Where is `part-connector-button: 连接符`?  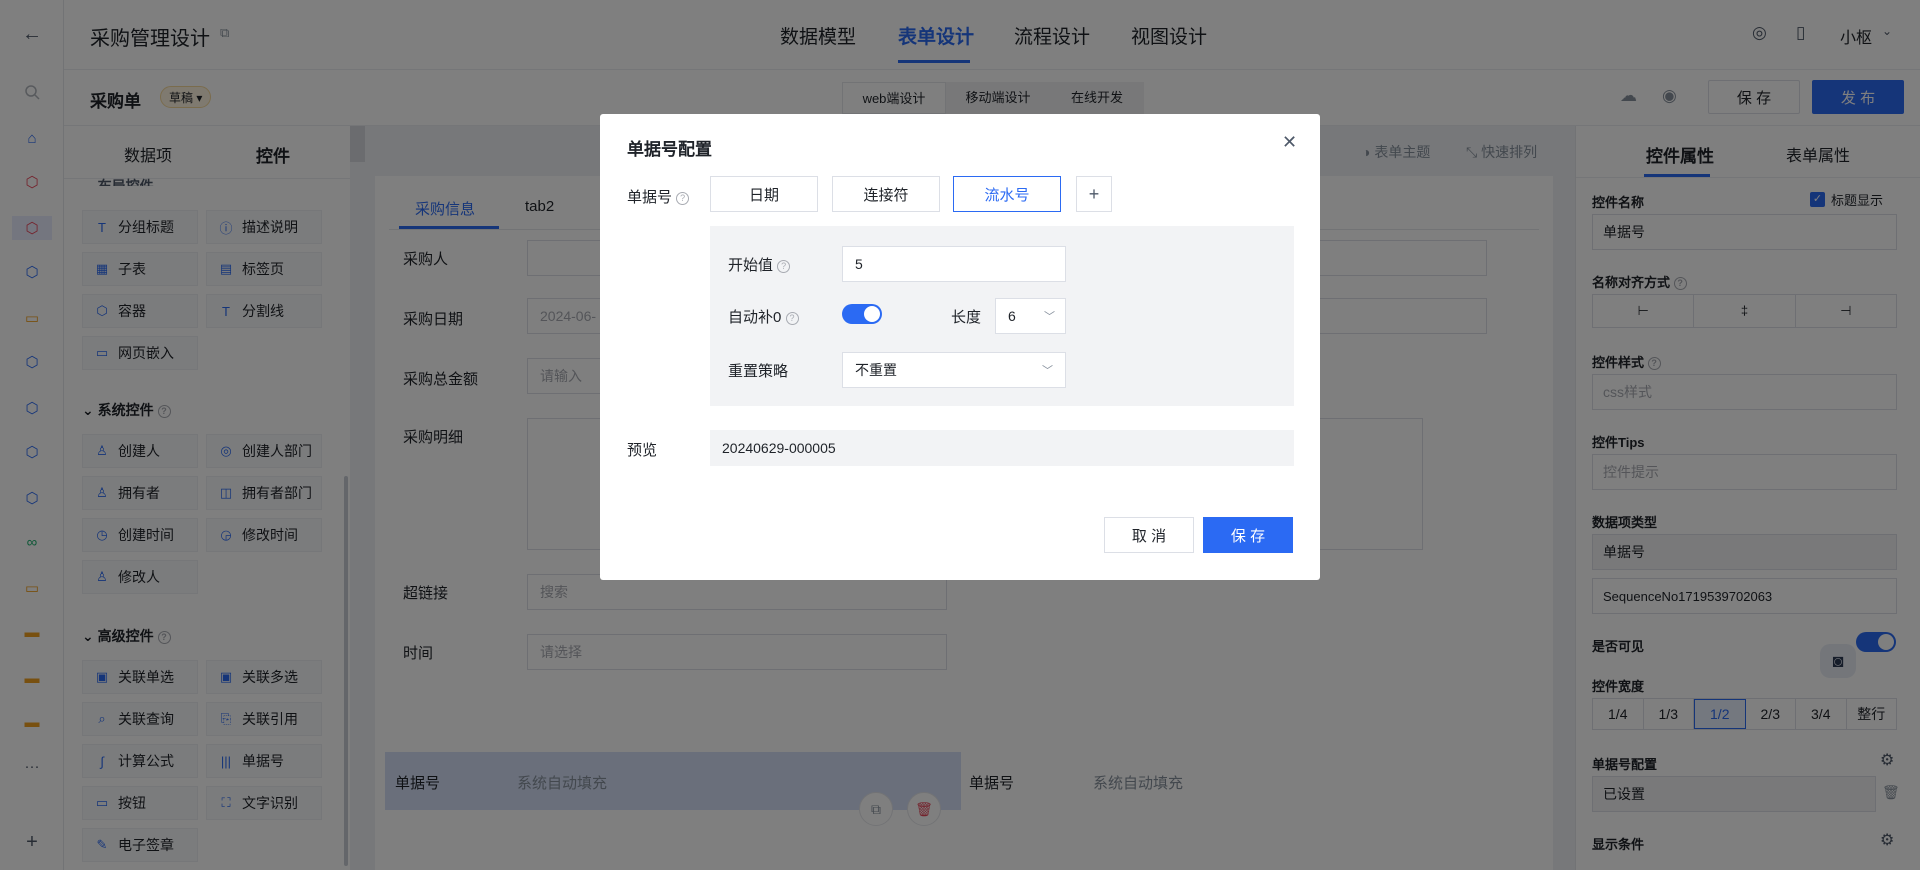
part-connector-button: 连接符 is located at coordinates (886, 194).